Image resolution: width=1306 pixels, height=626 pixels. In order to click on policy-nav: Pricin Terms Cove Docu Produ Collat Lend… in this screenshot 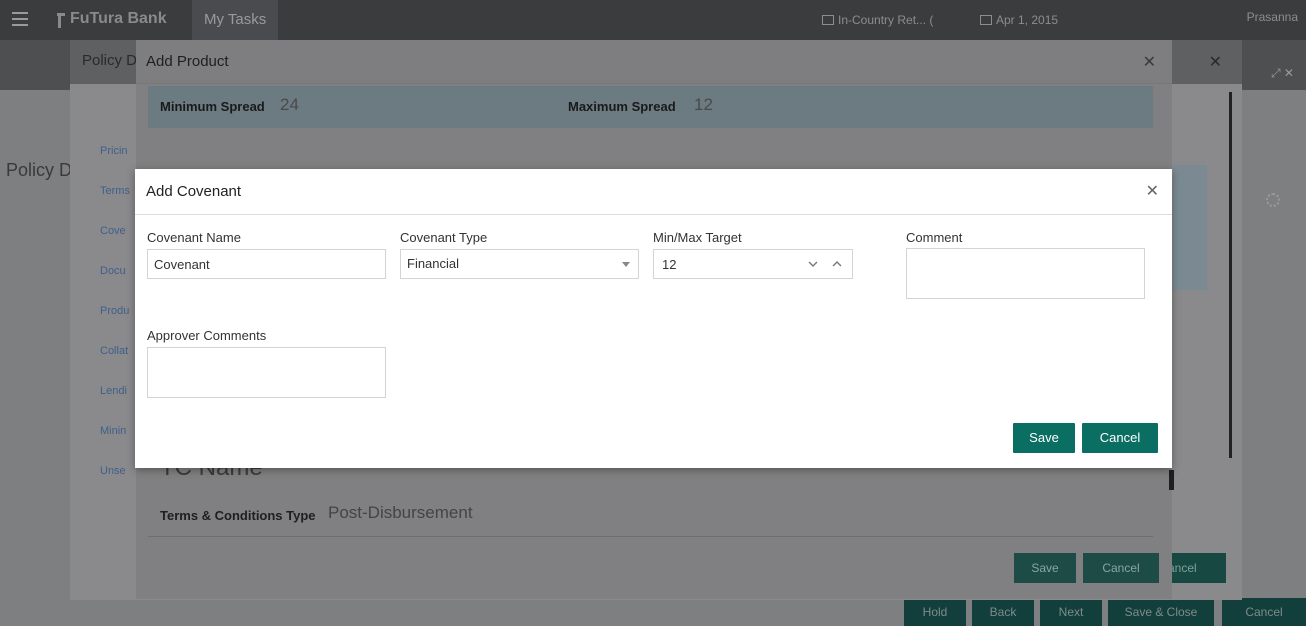, I will do `click(115, 320)`.